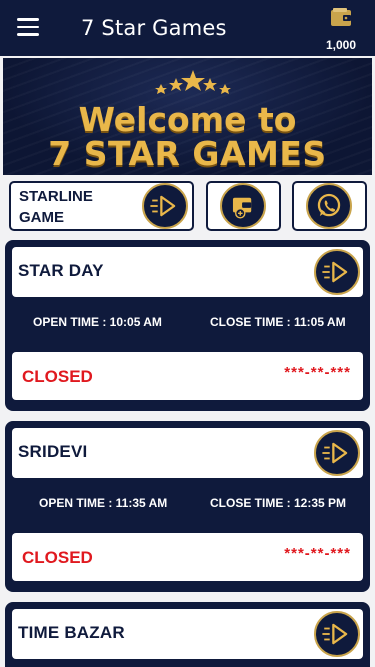  What do you see at coordinates (97, 322) in the screenshot?
I see `open-time: OPEN TIME : 10:05 AM` at bounding box center [97, 322].